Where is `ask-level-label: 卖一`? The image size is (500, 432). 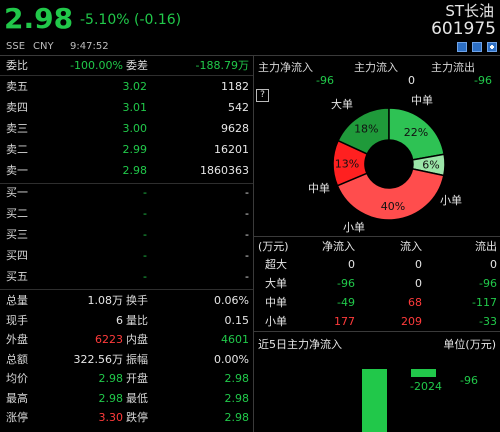 ask-level-label: 卖一 is located at coordinates (17, 170).